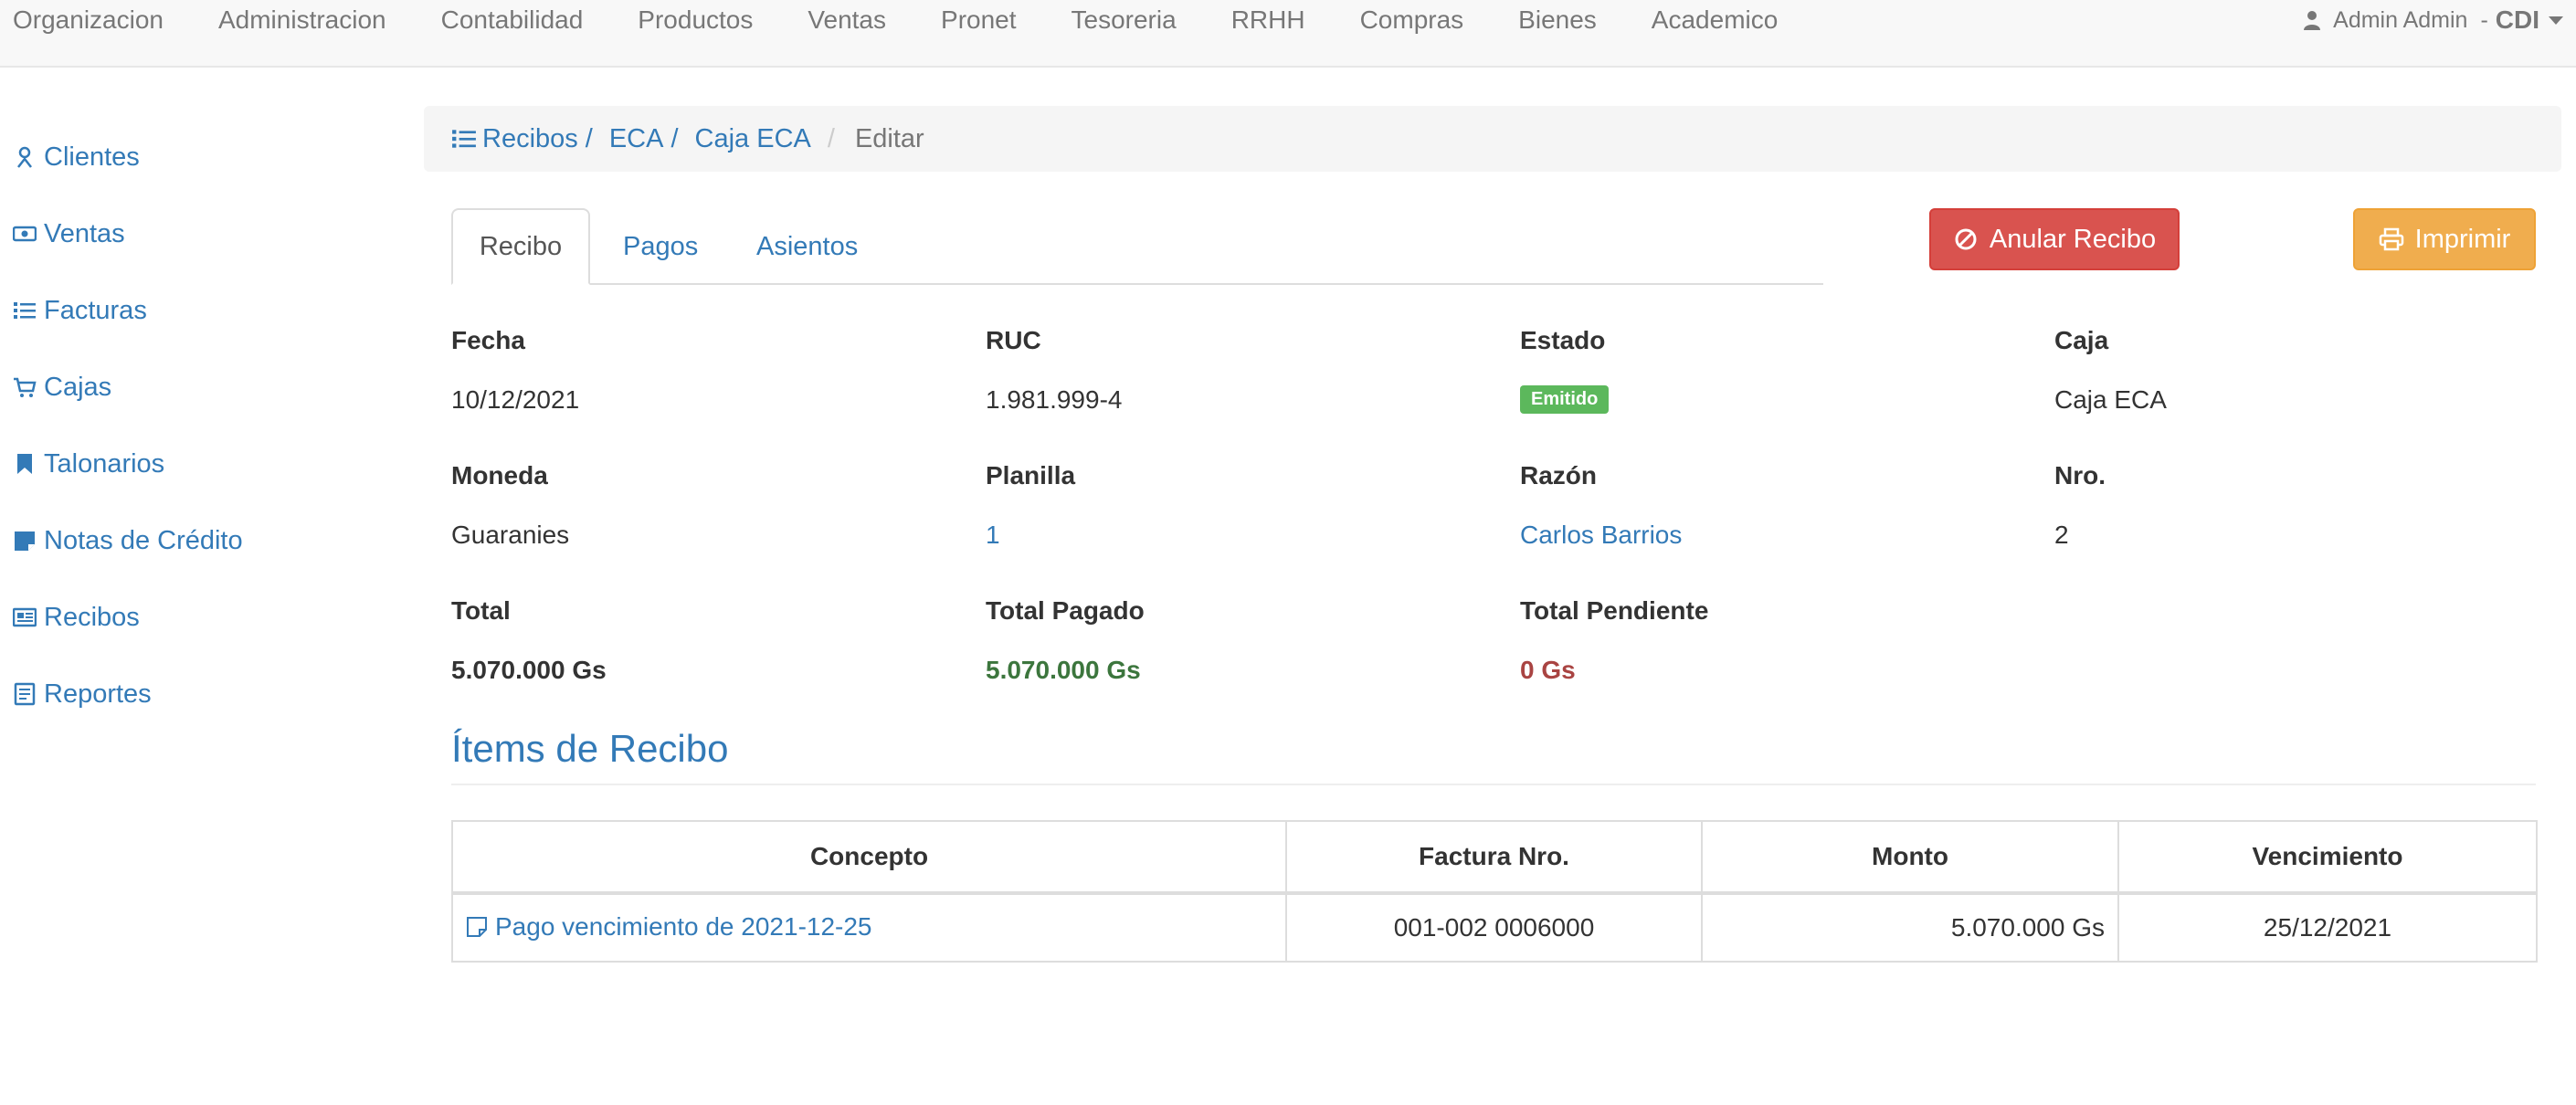 This screenshot has width=2576, height=1105. Describe the element at coordinates (128, 388) in the screenshot. I see `sidebar-item-cajas: Cajas` at that location.